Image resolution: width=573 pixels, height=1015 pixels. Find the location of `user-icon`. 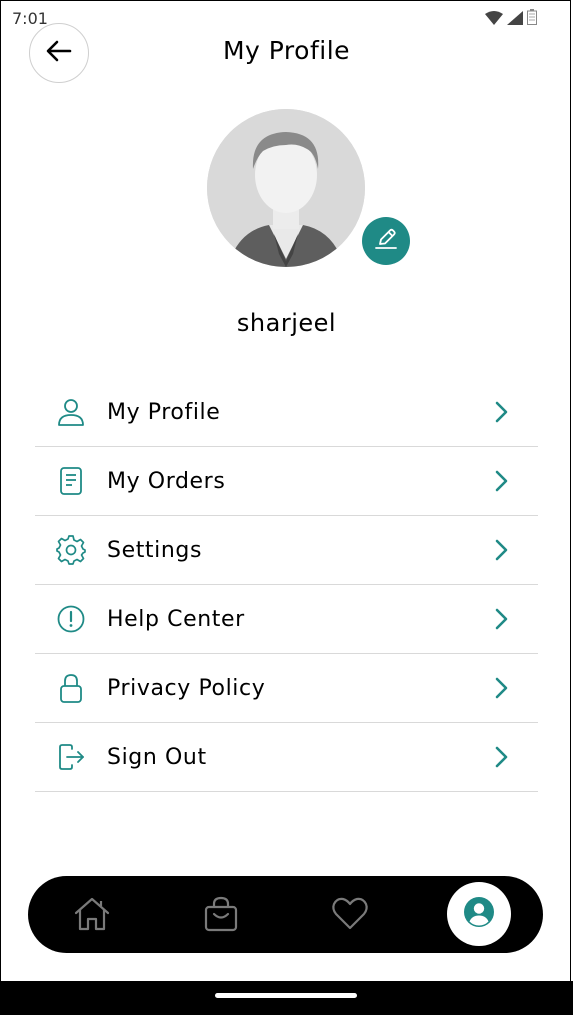

user-icon is located at coordinates (71, 412).